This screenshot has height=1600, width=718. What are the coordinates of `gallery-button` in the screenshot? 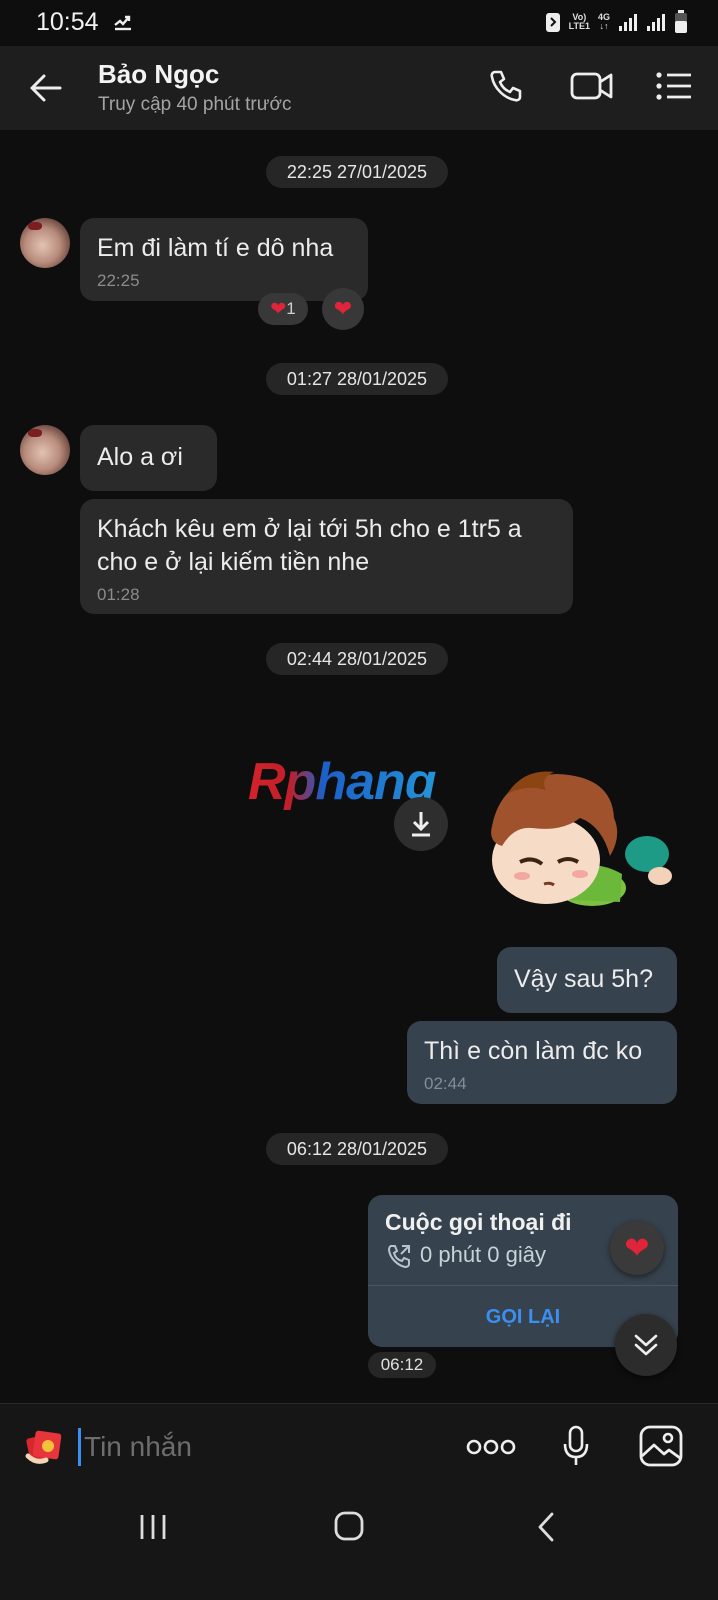 It's located at (661, 1446).